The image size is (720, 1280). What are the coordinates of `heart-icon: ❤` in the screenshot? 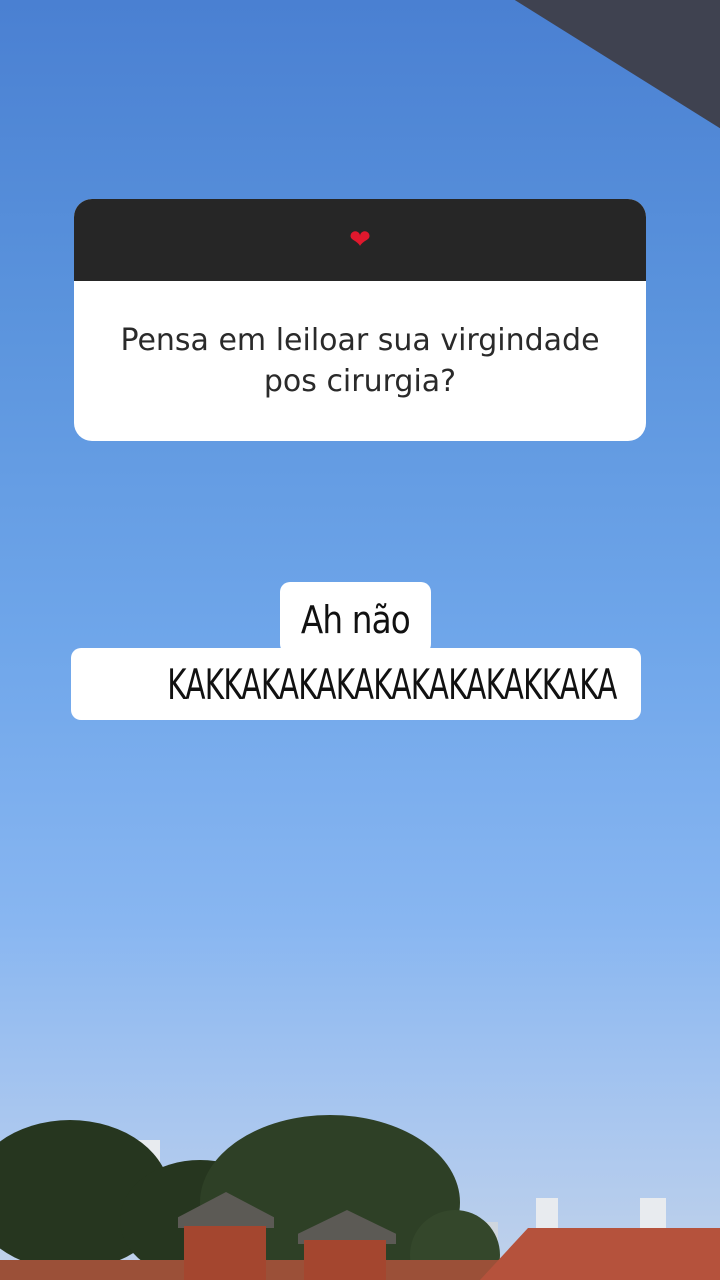 It's located at (360, 240).